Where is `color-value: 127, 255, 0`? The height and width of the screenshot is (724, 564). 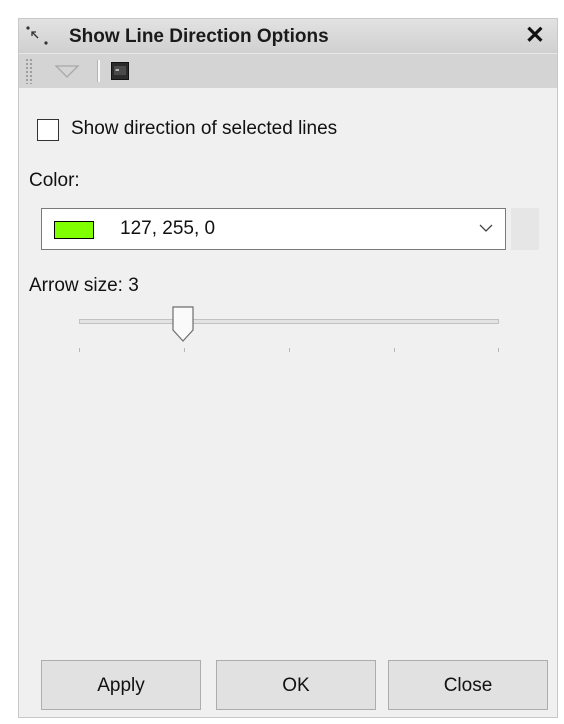
color-value: 127, 255, 0 is located at coordinates (168, 228).